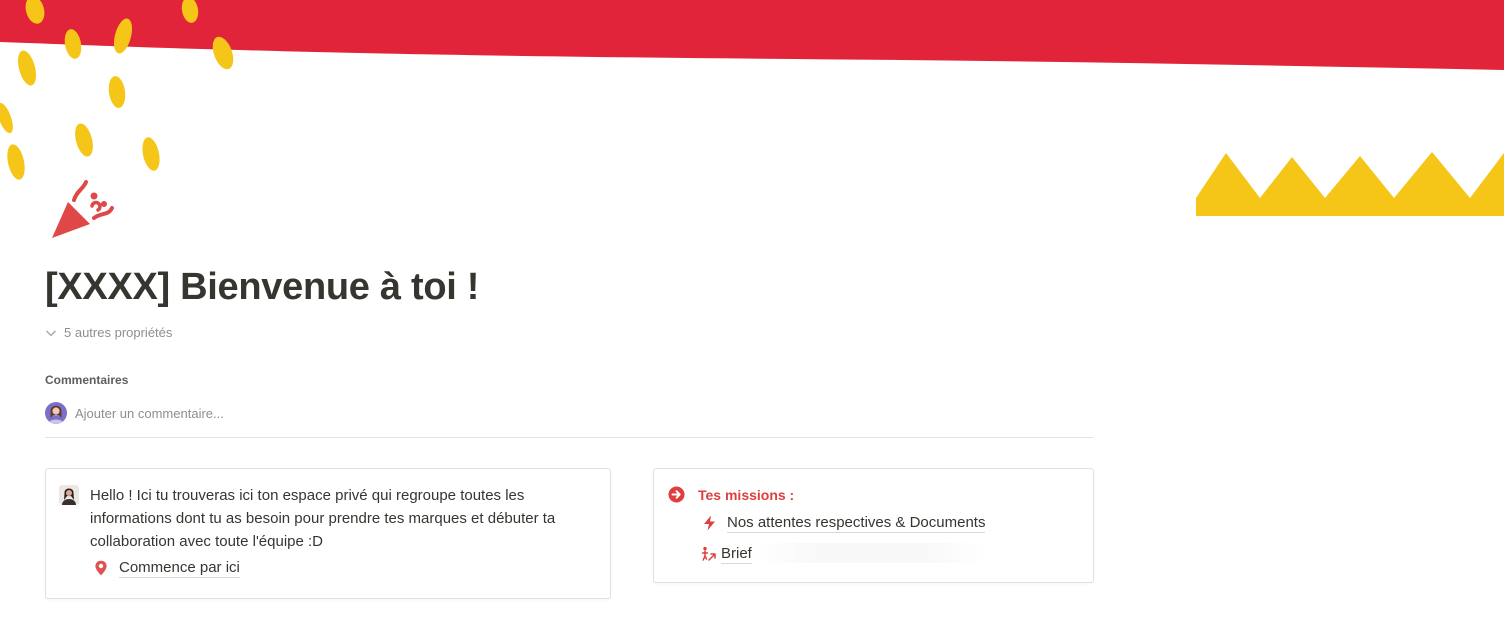 Image resolution: width=1504 pixels, height=624 pixels. Describe the element at coordinates (746, 494) in the screenshot. I see `missions-heading-label: Tes missions :` at that location.